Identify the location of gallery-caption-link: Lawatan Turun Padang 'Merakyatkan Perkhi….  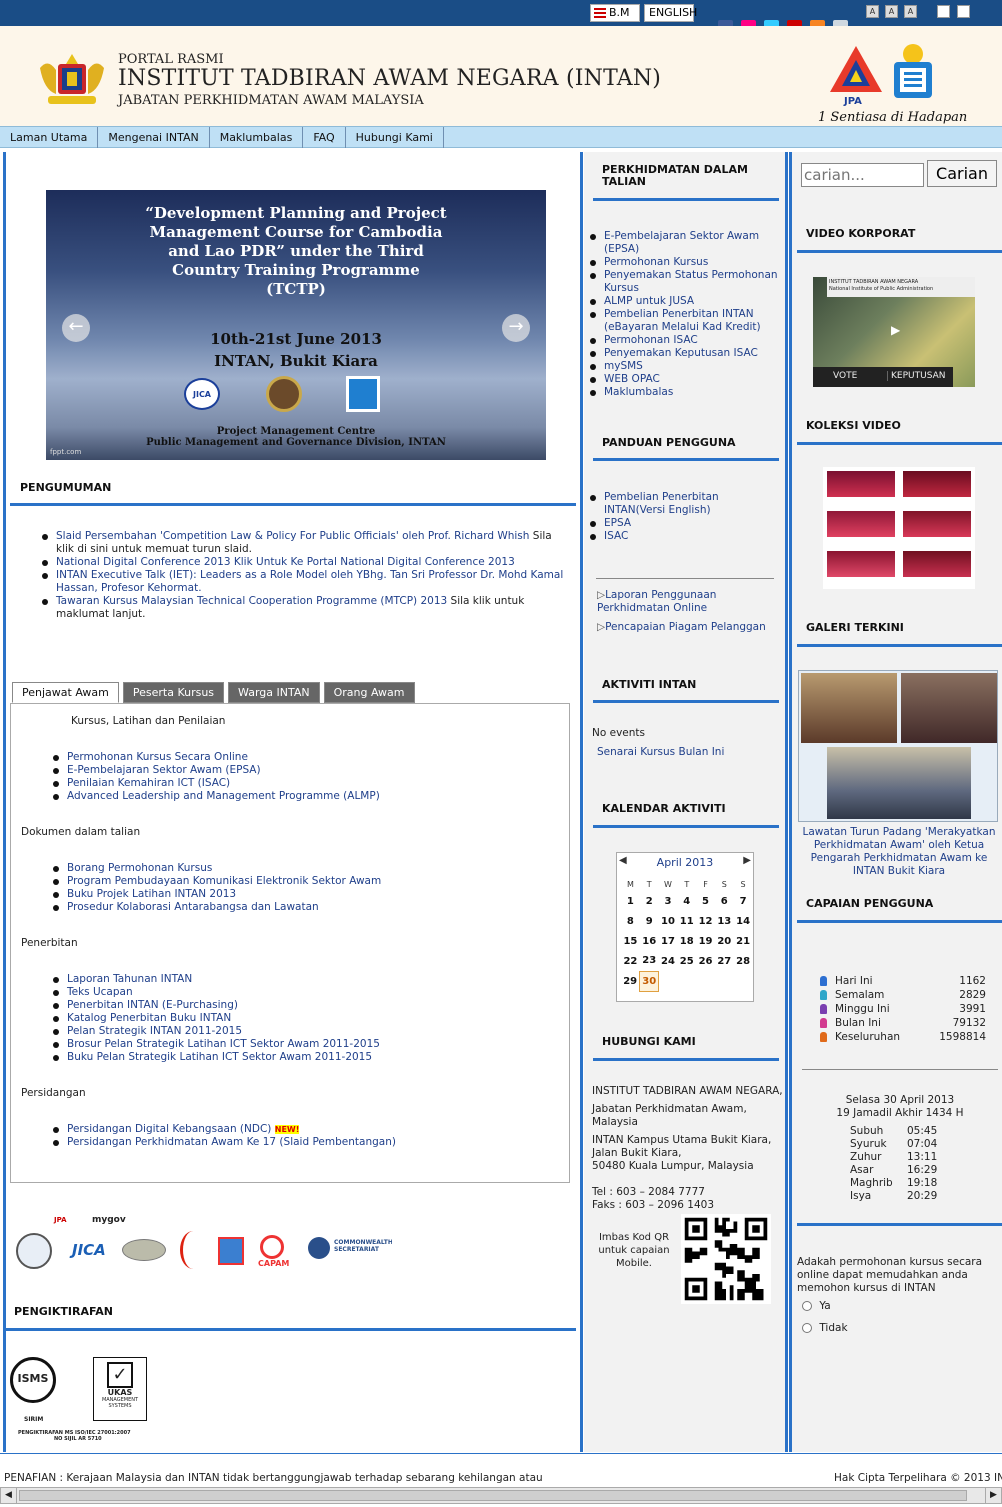
(899, 852).